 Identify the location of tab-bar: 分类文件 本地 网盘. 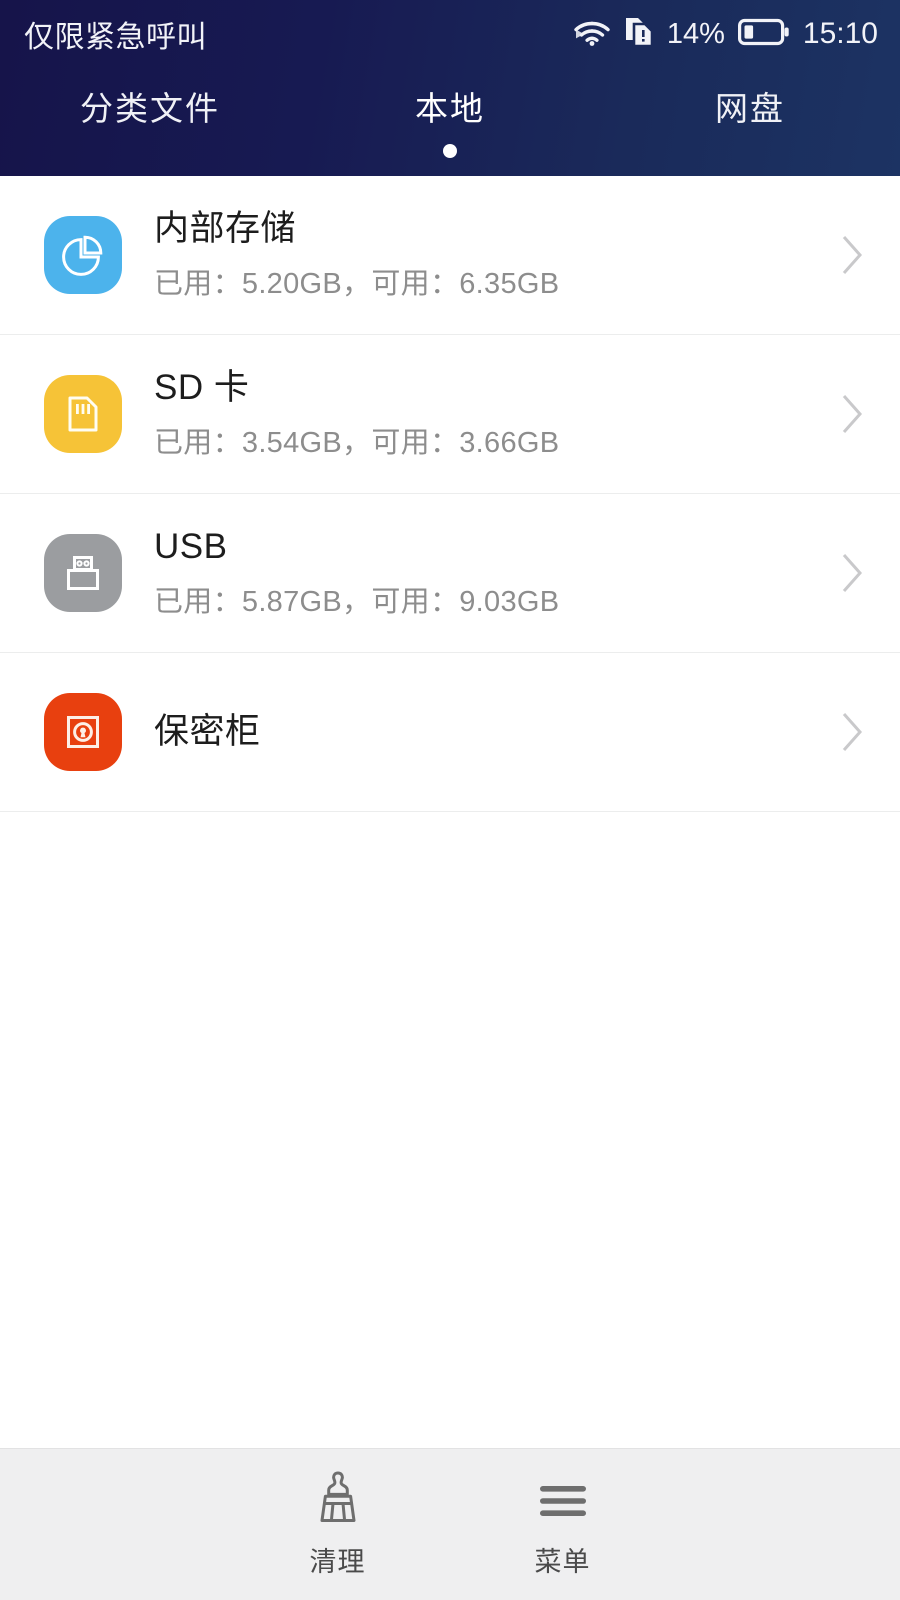
(450, 122).